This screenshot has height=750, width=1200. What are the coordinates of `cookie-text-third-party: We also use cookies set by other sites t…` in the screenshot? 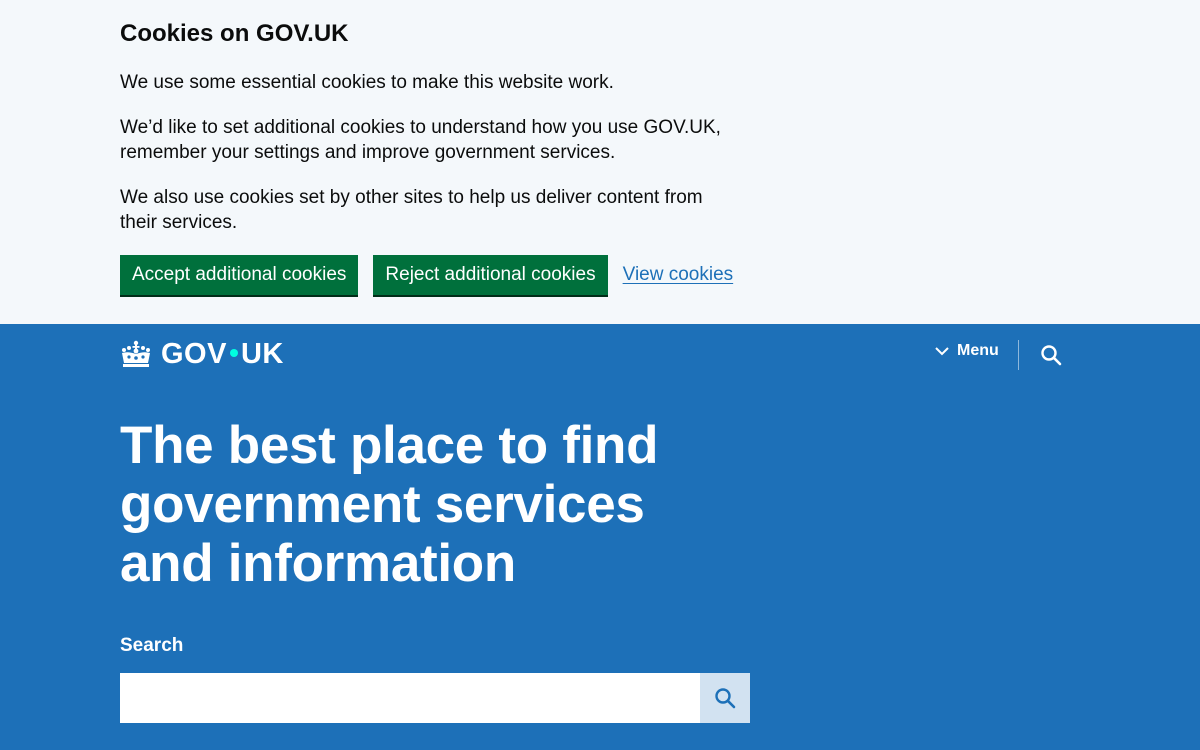 It's located at (411, 210).